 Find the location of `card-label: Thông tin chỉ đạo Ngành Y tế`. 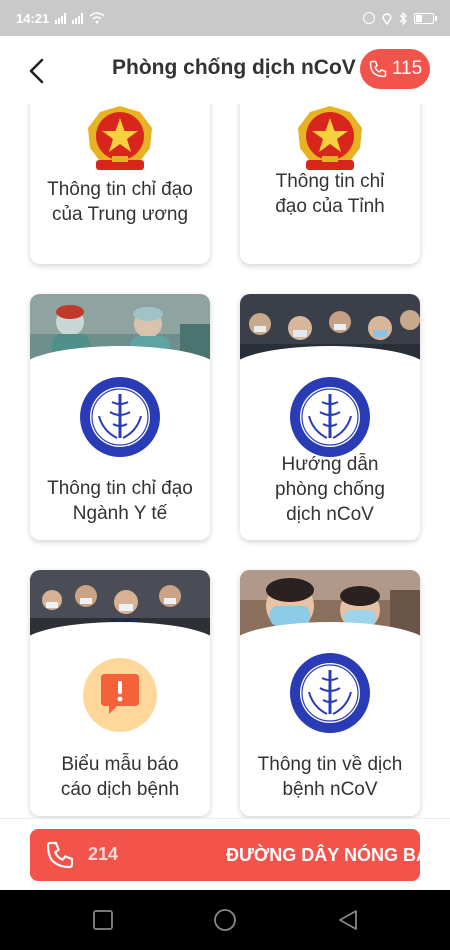

card-label: Thông tin chỉ đạo Ngành Y tế is located at coordinates (120, 501).